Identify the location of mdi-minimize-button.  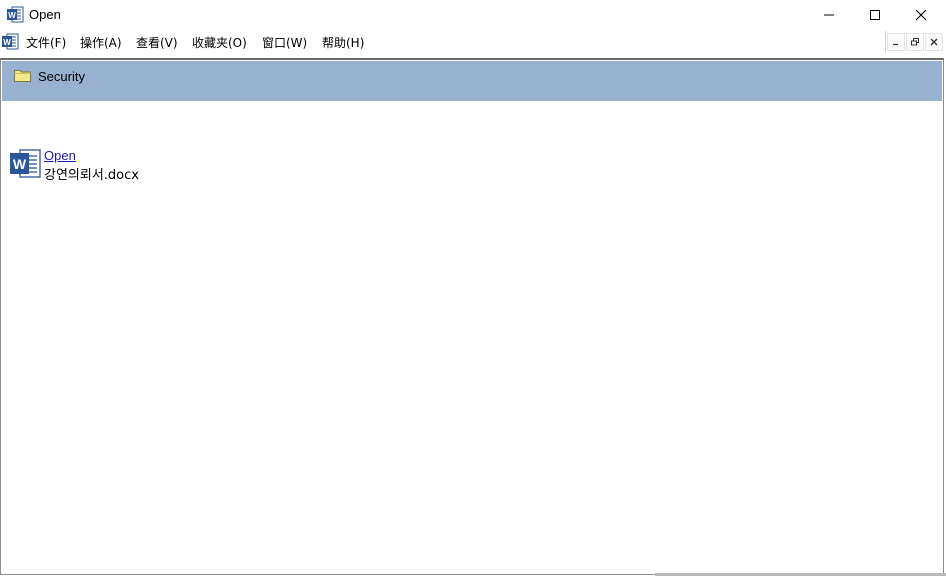
(896, 42).